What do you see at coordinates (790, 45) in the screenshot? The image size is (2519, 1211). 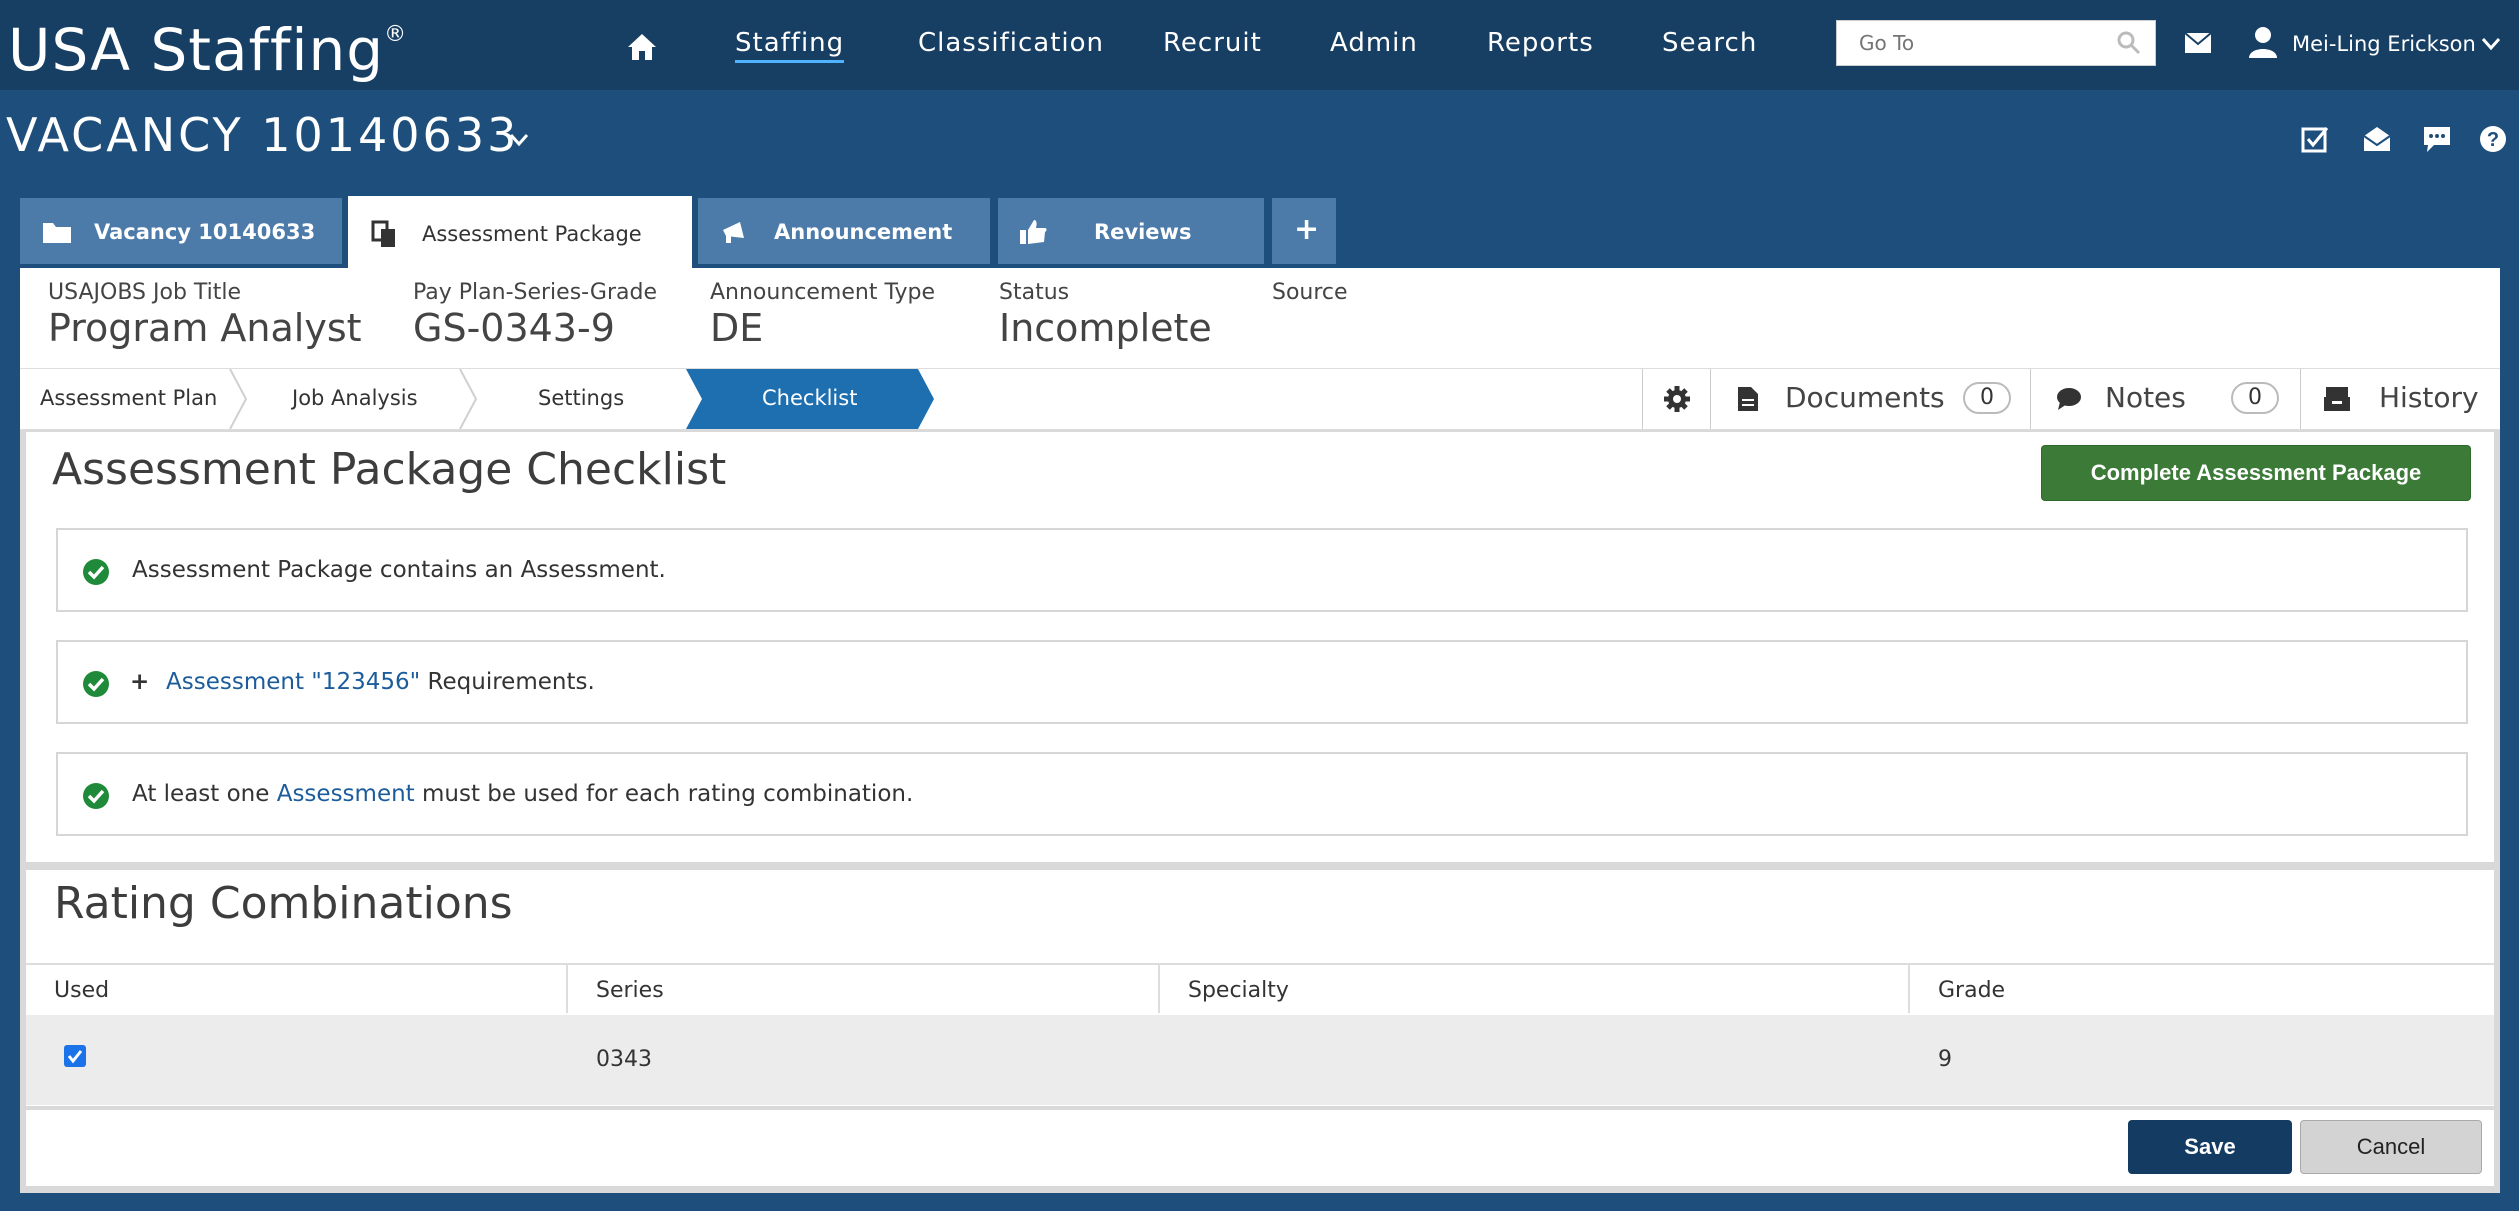 I see `nav-staffing: Staffing` at bounding box center [790, 45].